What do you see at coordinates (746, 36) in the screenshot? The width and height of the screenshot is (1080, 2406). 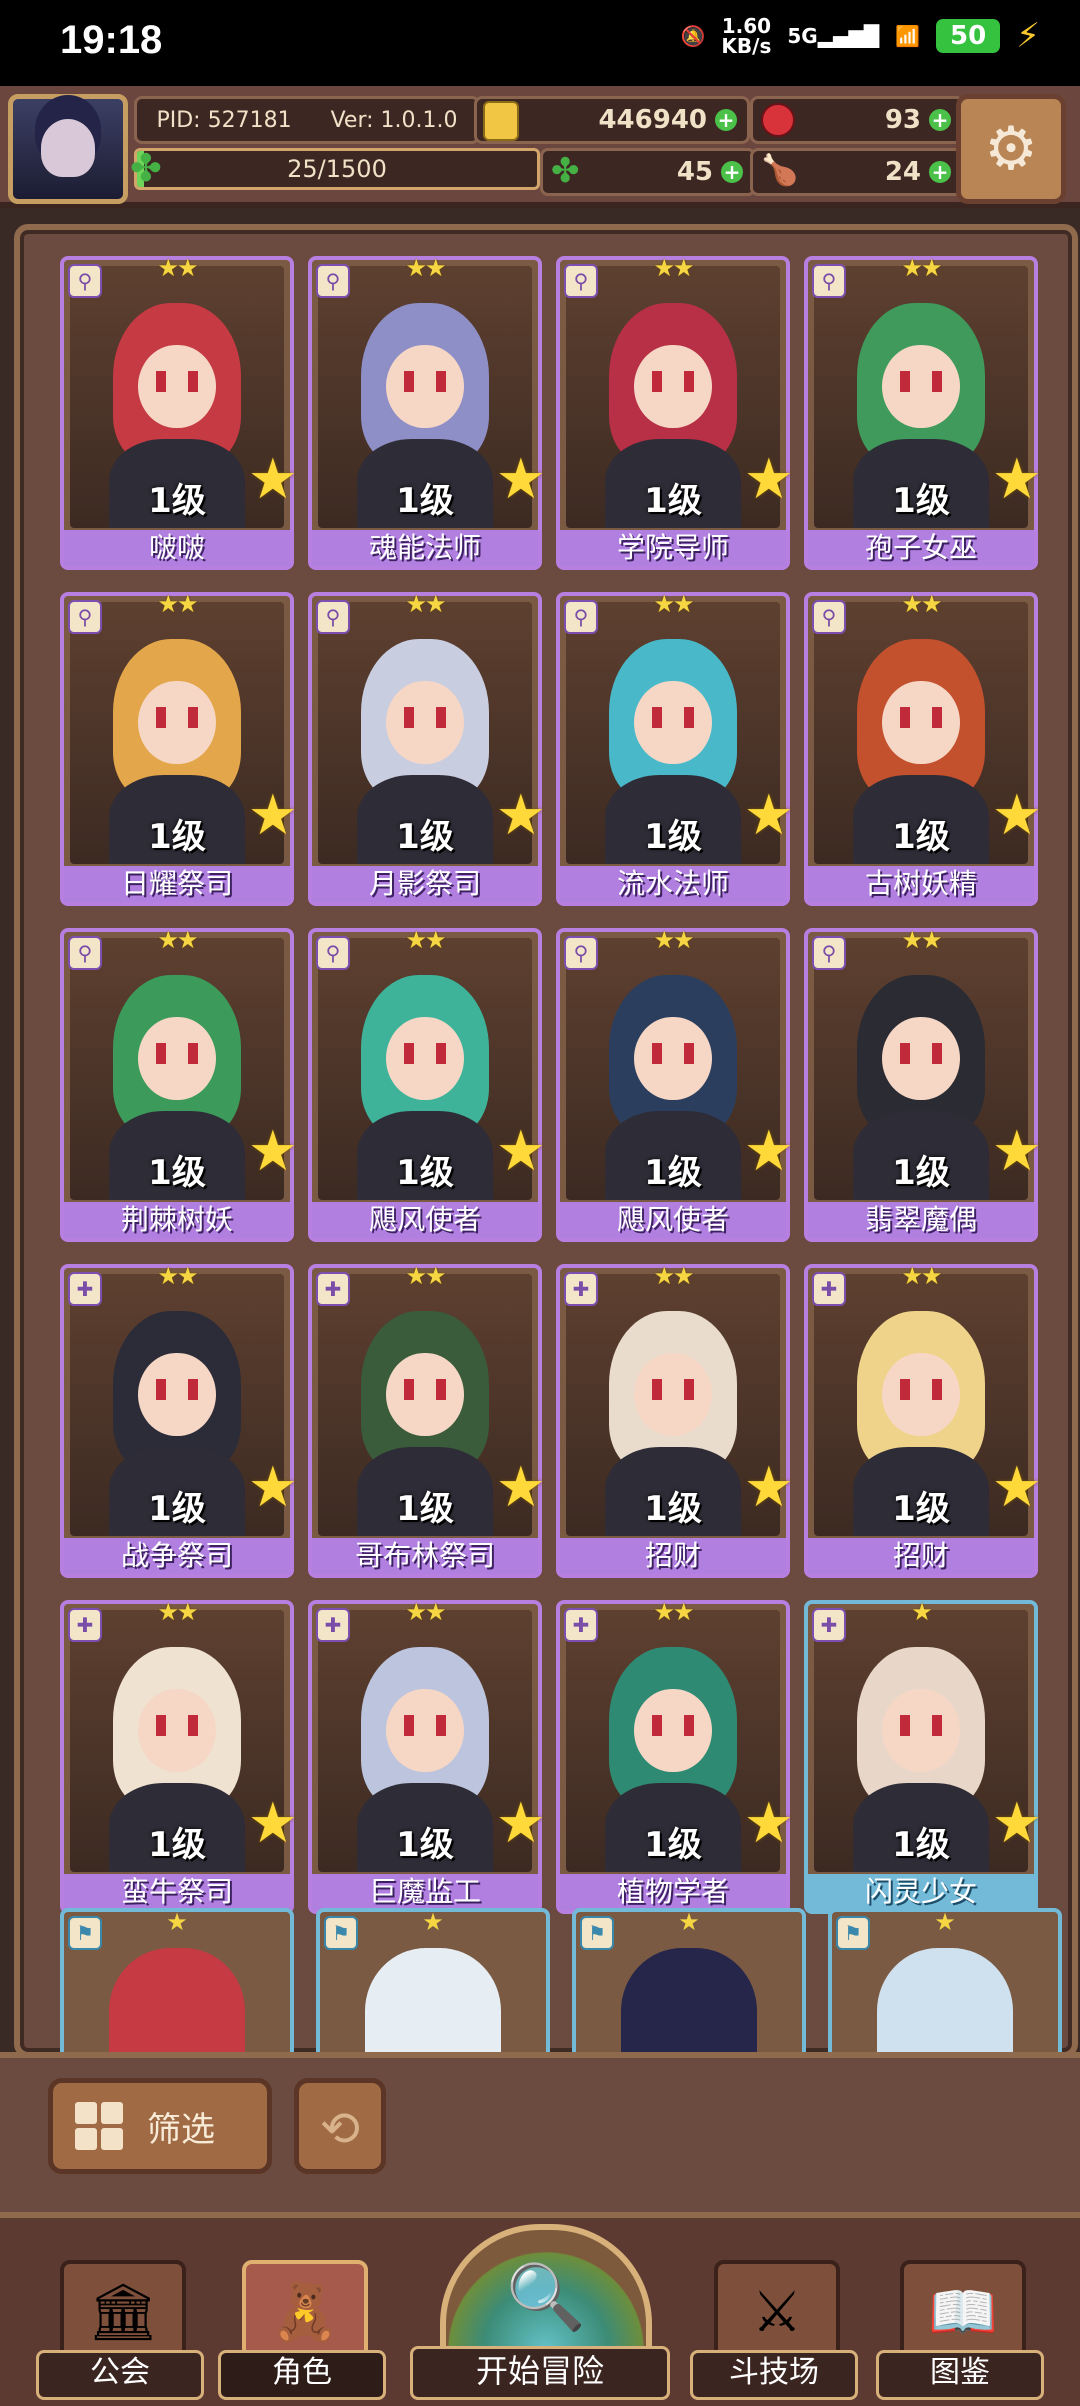 I see `net-speed: 1.60 KB/s` at bounding box center [746, 36].